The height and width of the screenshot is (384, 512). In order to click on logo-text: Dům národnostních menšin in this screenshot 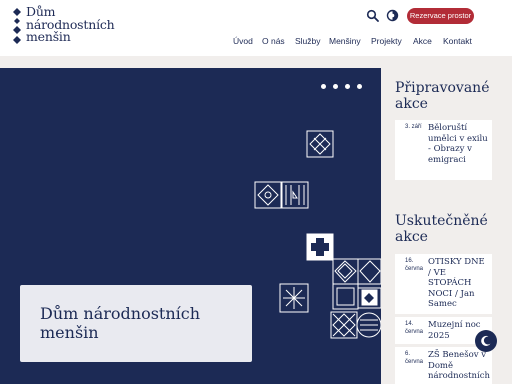, I will do `click(70, 24)`.